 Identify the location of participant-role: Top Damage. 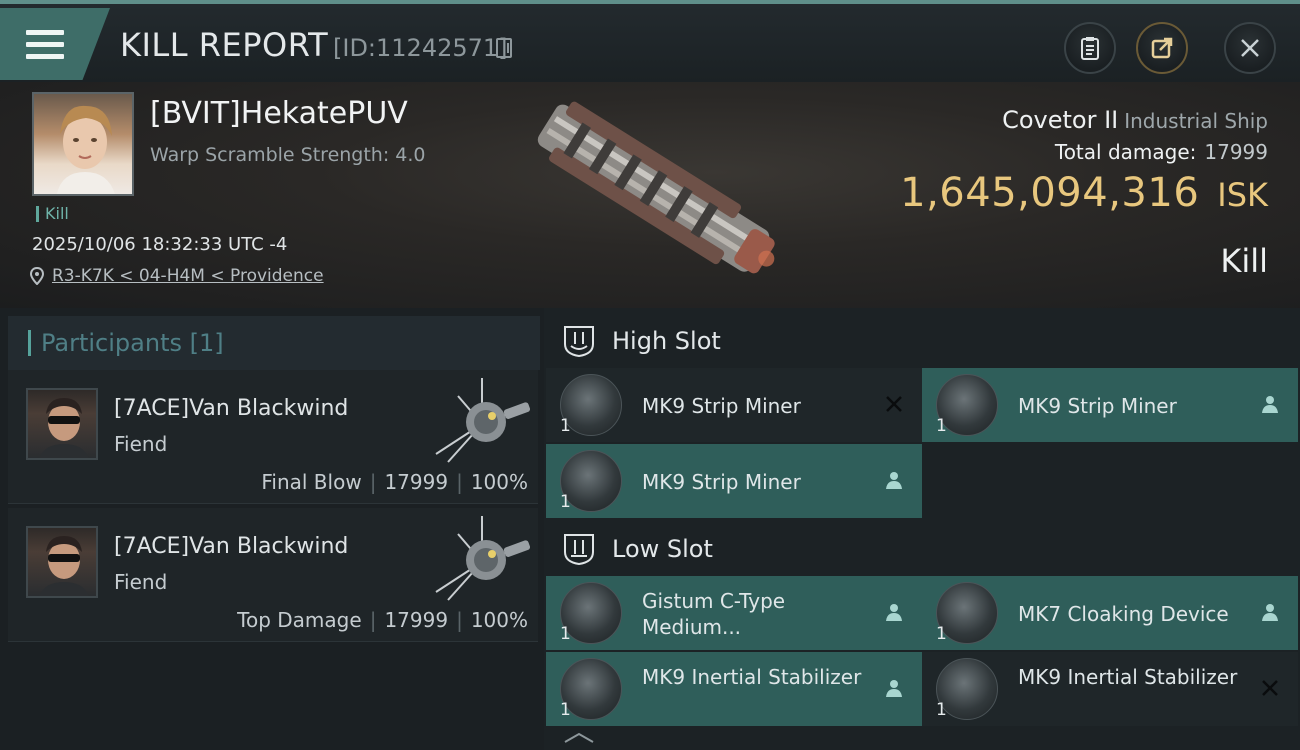
(299, 620).